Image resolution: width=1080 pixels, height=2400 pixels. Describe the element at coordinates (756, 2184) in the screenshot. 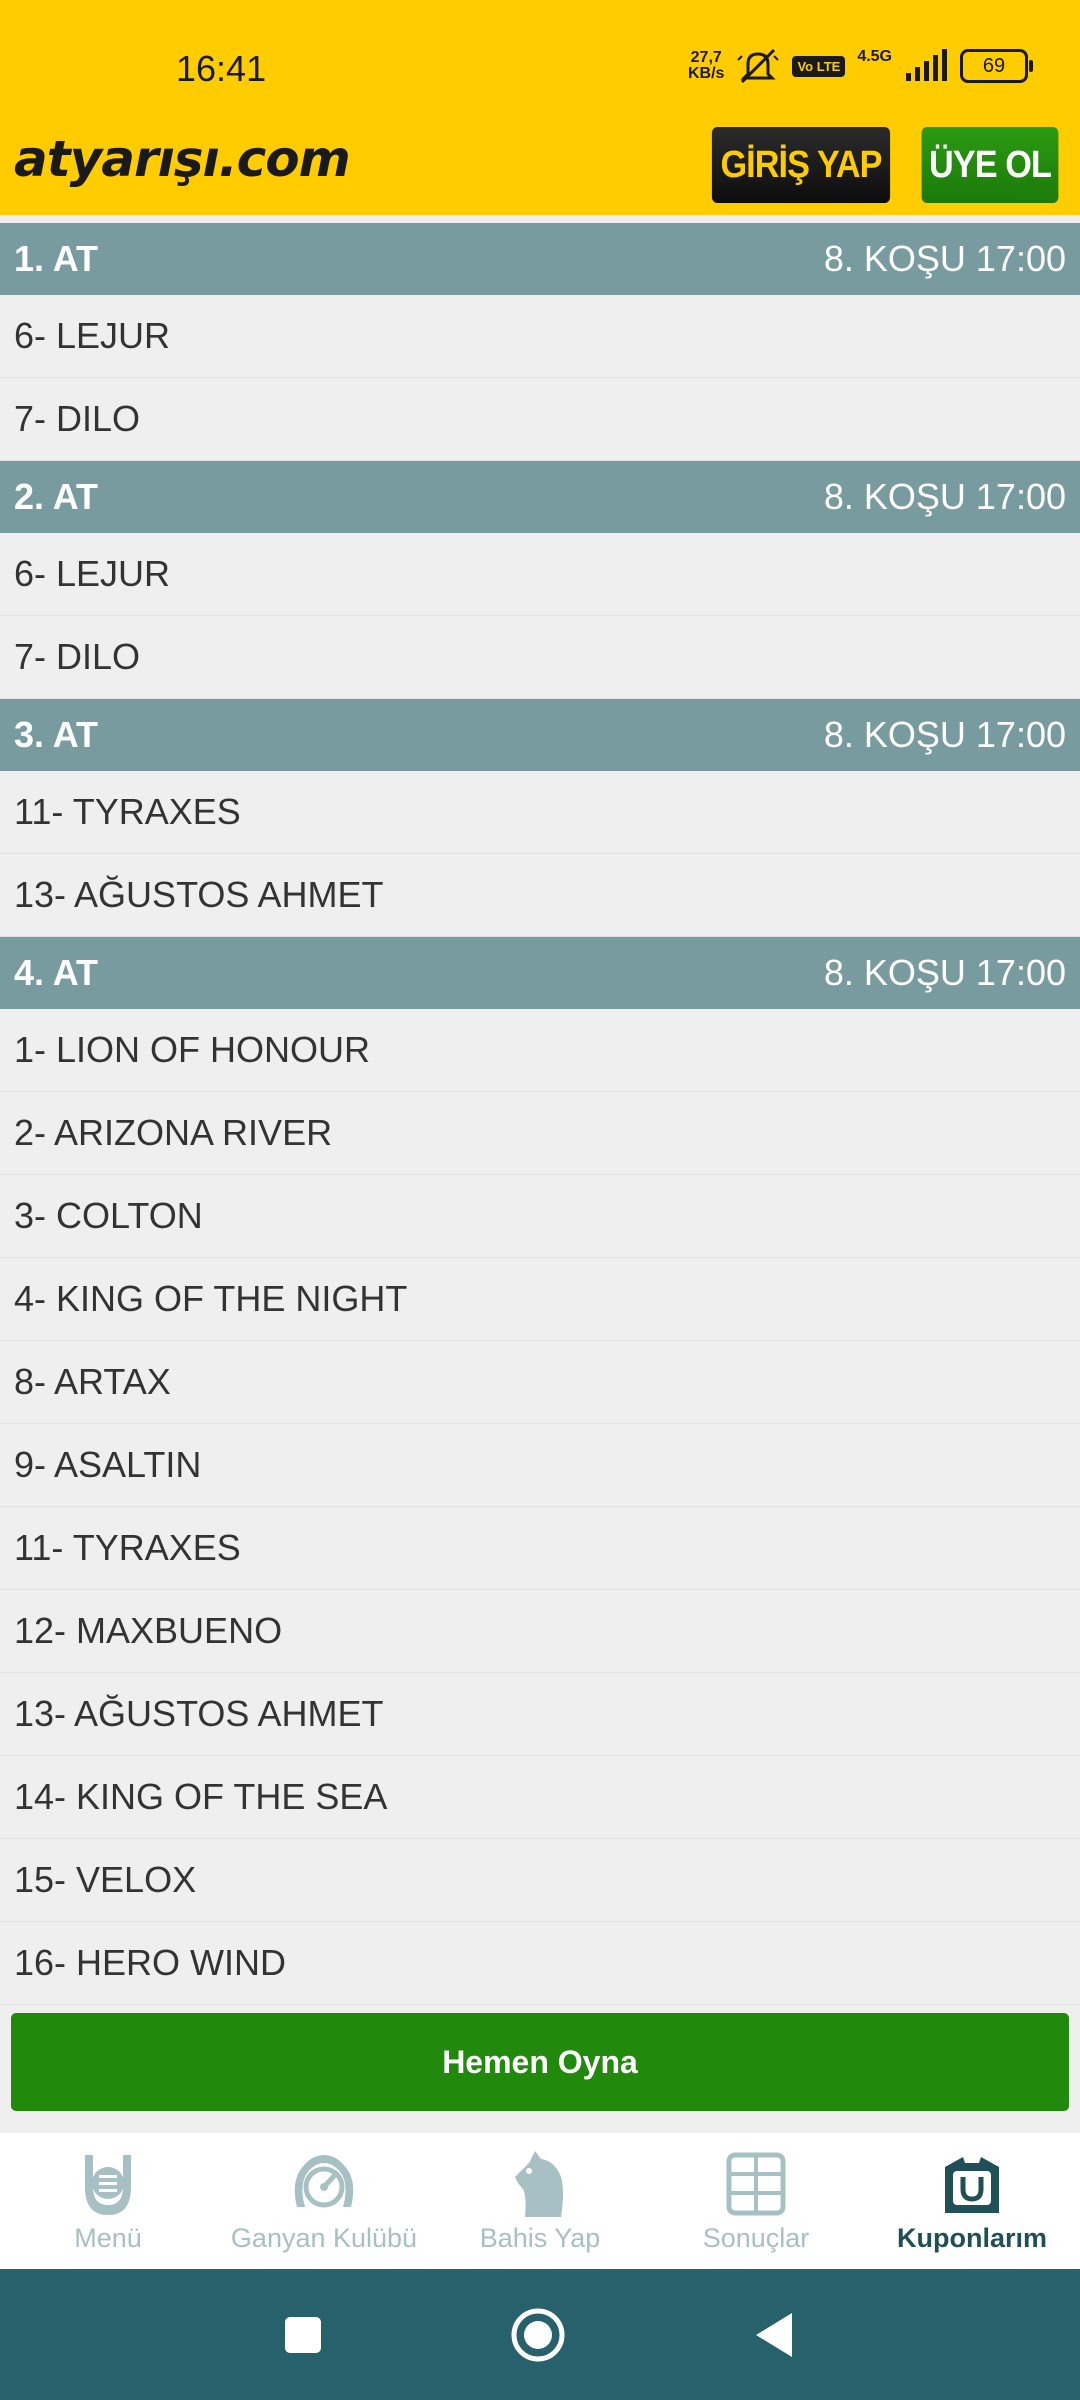

I see `results-board-icon` at that location.